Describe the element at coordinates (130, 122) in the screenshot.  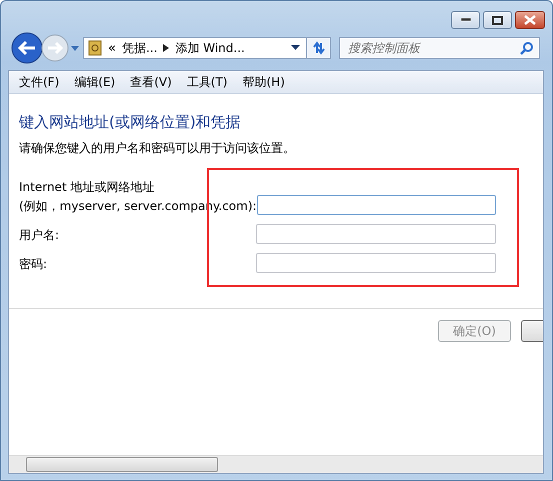
I see `dialog-heading: 键入网站地址(或网络位置)和凭据` at that location.